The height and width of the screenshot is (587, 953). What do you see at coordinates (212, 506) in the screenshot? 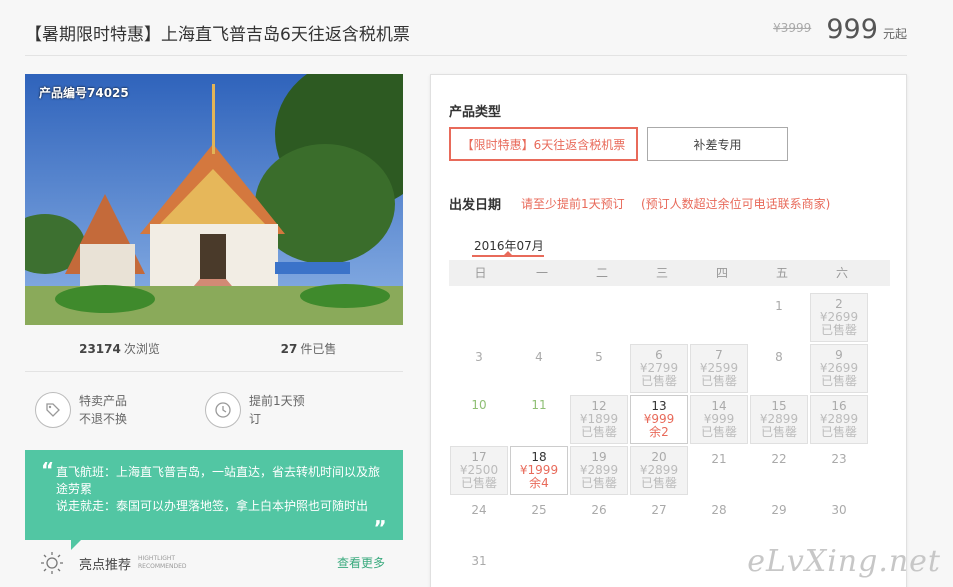
I see `quote-line-2: 说走就走：泰国可以办理落地签，拿上白本护照也可随时出` at bounding box center [212, 506].